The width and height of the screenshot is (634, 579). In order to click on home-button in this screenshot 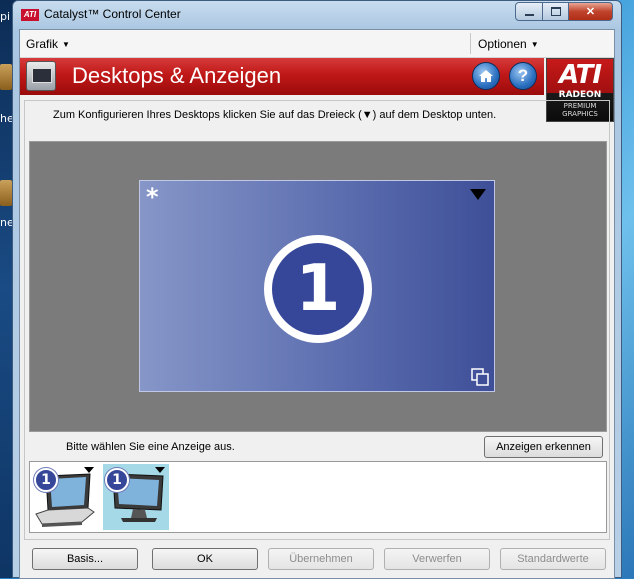, I will do `click(486, 76)`.